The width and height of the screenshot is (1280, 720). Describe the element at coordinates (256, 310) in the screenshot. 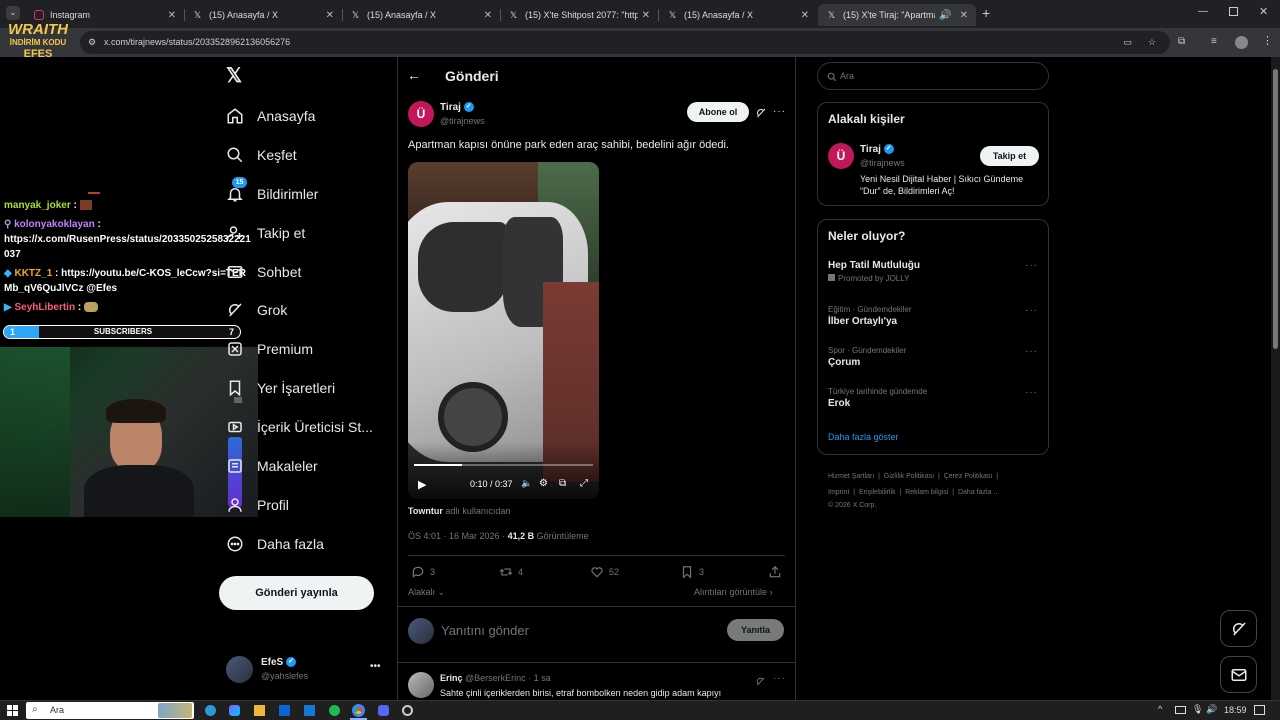

I see `nav-grok: Grok` at that location.